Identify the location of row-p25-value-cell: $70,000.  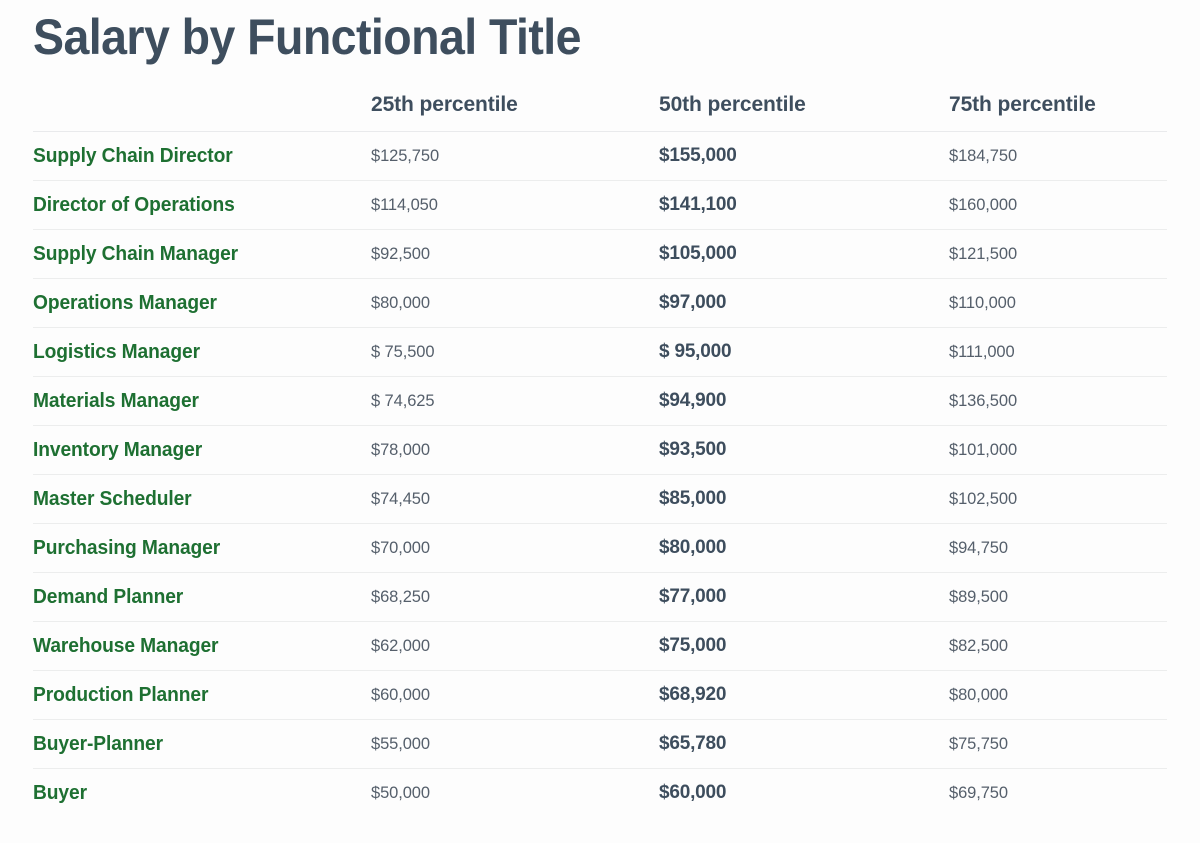
(515, 548).